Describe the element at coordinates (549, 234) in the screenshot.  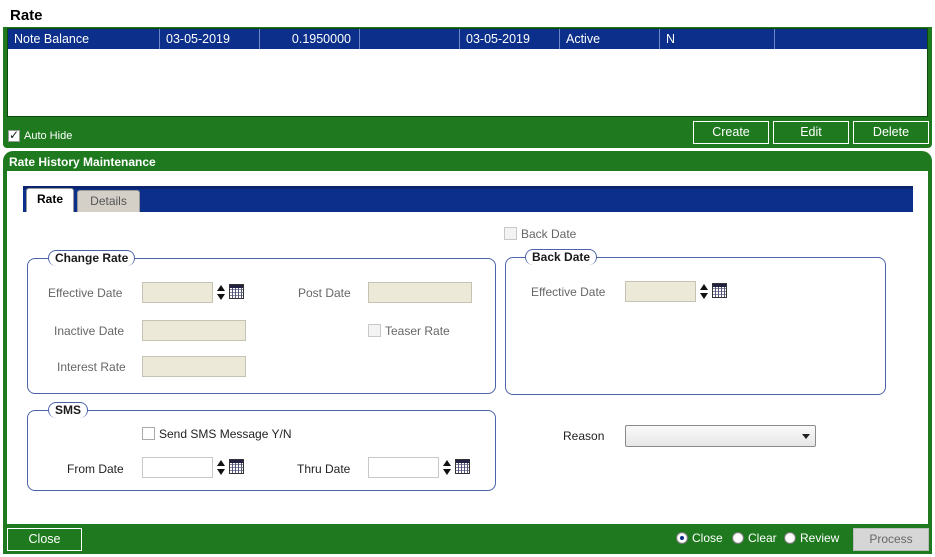
I see `back-date-checkbox-label: Back Date` at that location.